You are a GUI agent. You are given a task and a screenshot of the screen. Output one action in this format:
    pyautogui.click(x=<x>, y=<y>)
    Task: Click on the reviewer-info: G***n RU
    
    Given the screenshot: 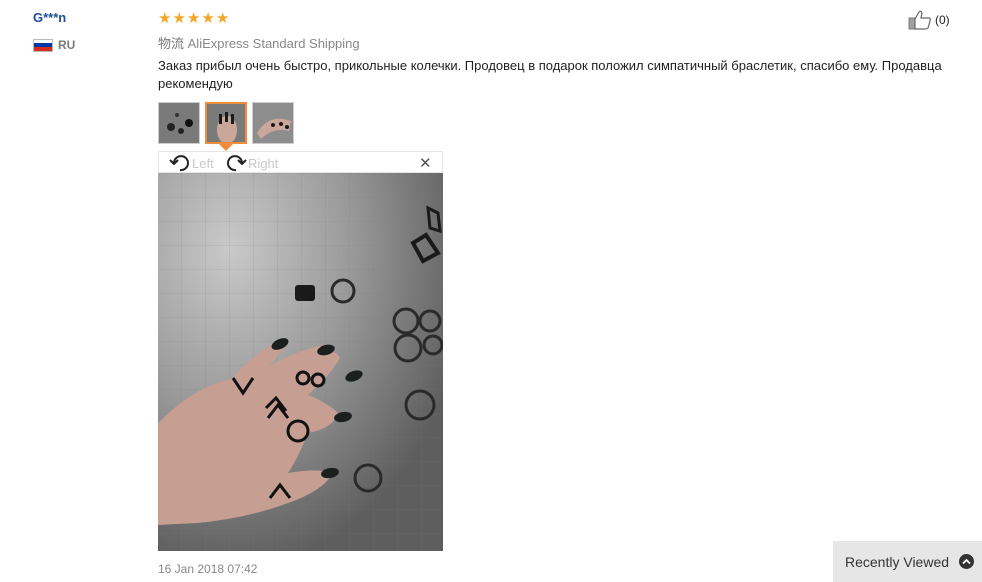 What is the action you would take?
    pyautogui.click(x=54, y=31)
    